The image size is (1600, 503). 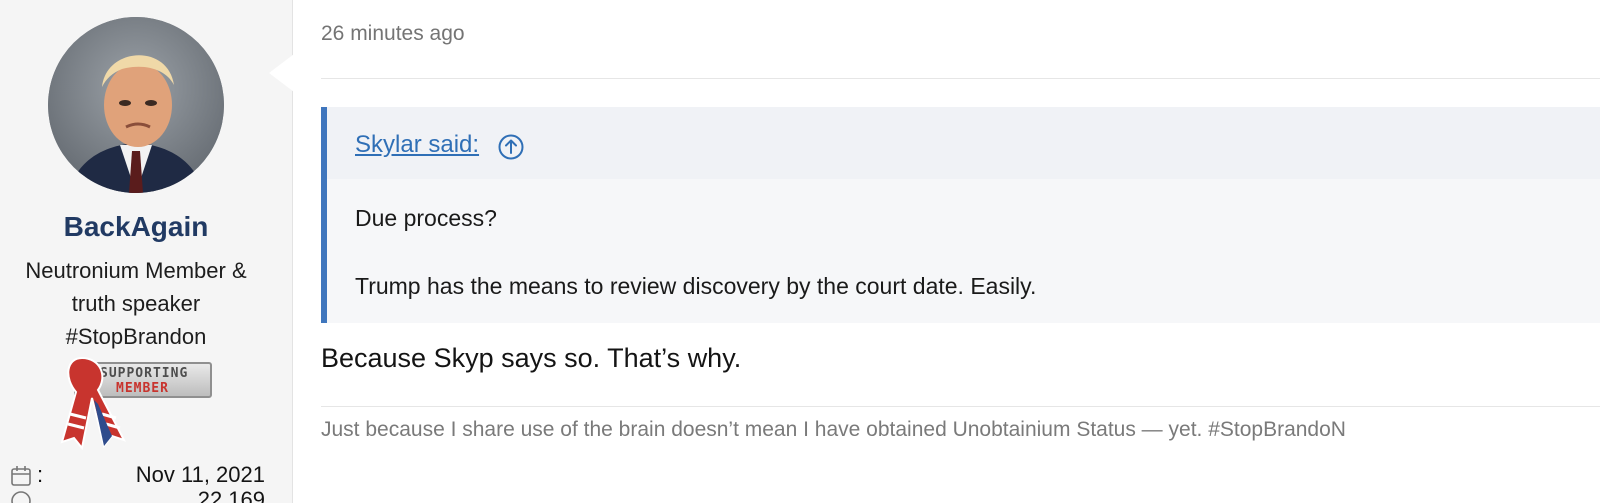 What do you see at coordinates (137, 495) in the screenshot?
I see `stat-messages: 22,169` at bounding box center [137, 495].